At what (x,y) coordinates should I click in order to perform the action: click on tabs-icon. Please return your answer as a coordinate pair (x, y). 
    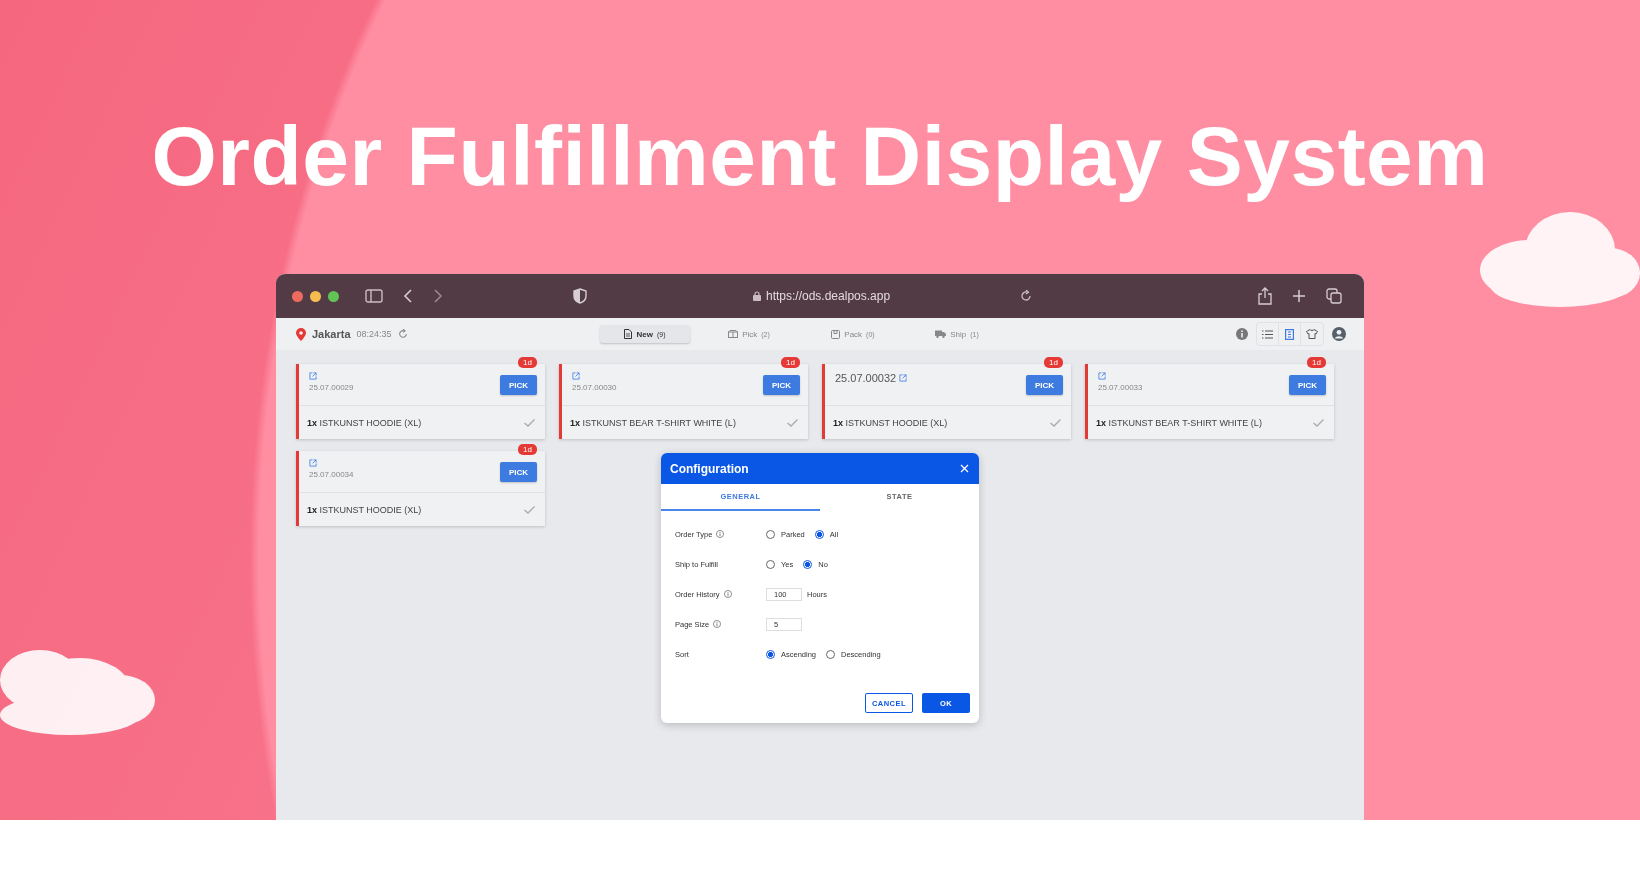
    Looking at the image, I should click on (1334, 296).